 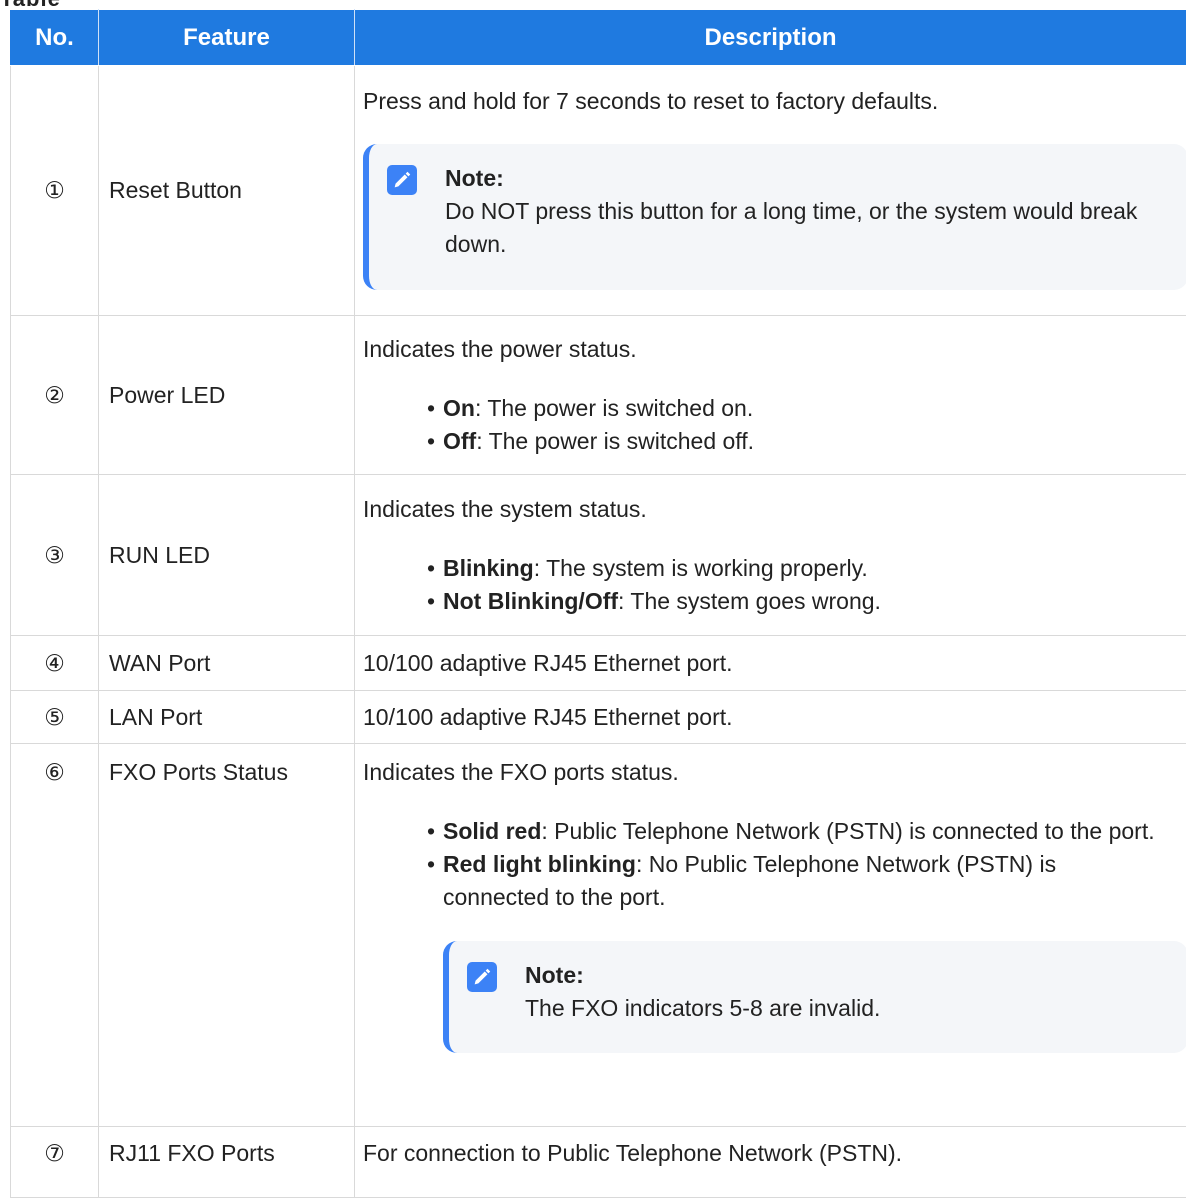 I want to click on bullet-term: Off, so click(x=459, y=441).